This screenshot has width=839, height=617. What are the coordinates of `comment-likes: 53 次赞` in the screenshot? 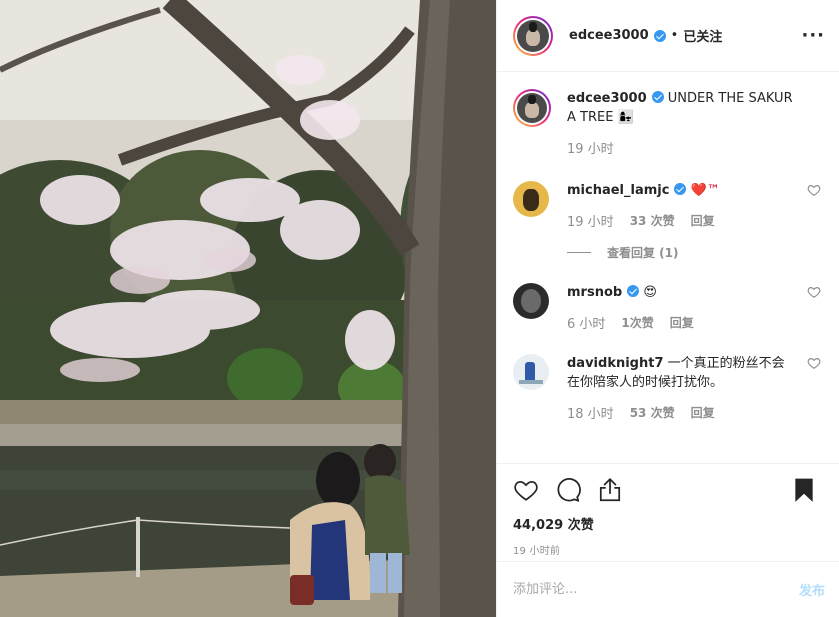 It's located at (652, 412).